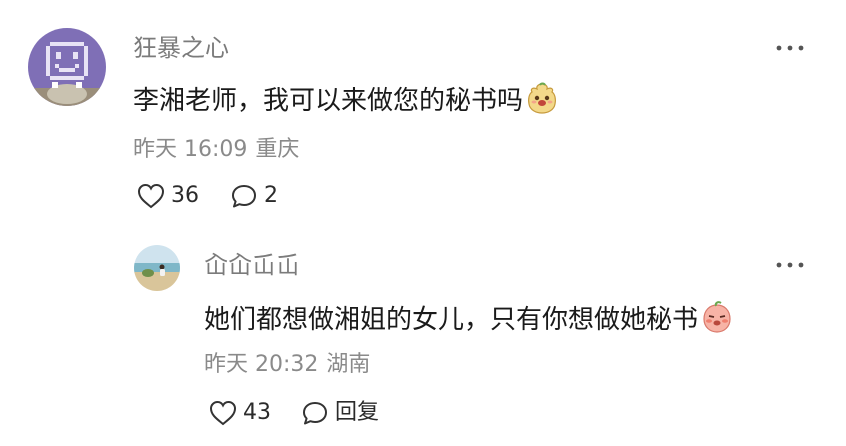 Image resolution: width=846 pixels, height=446 pixels. What do you see at coordinates (717, 319) in the screenshot?
I see `blushing-peach-sticker-icon` at bounding box center [717, 319].